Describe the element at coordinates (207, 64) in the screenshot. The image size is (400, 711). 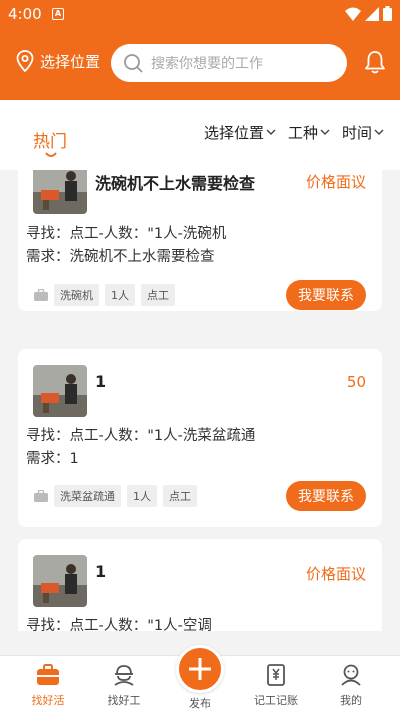
I see `search-placeholder: 搜索你想要的工作` at that location.